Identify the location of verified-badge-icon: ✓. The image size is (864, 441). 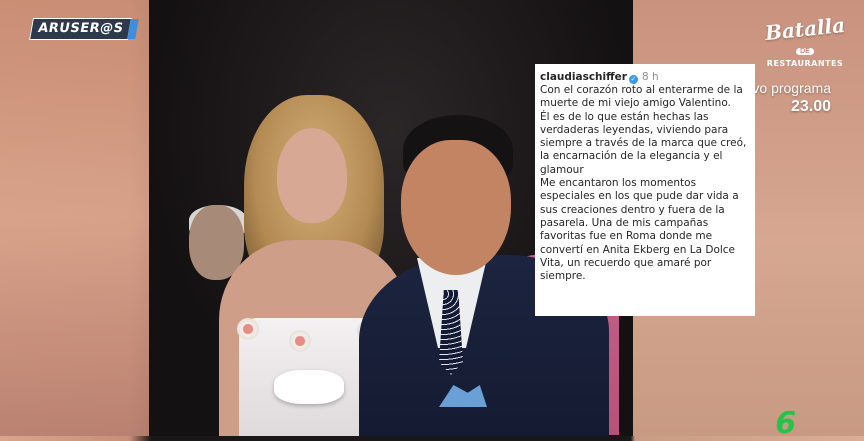
(633, 79).